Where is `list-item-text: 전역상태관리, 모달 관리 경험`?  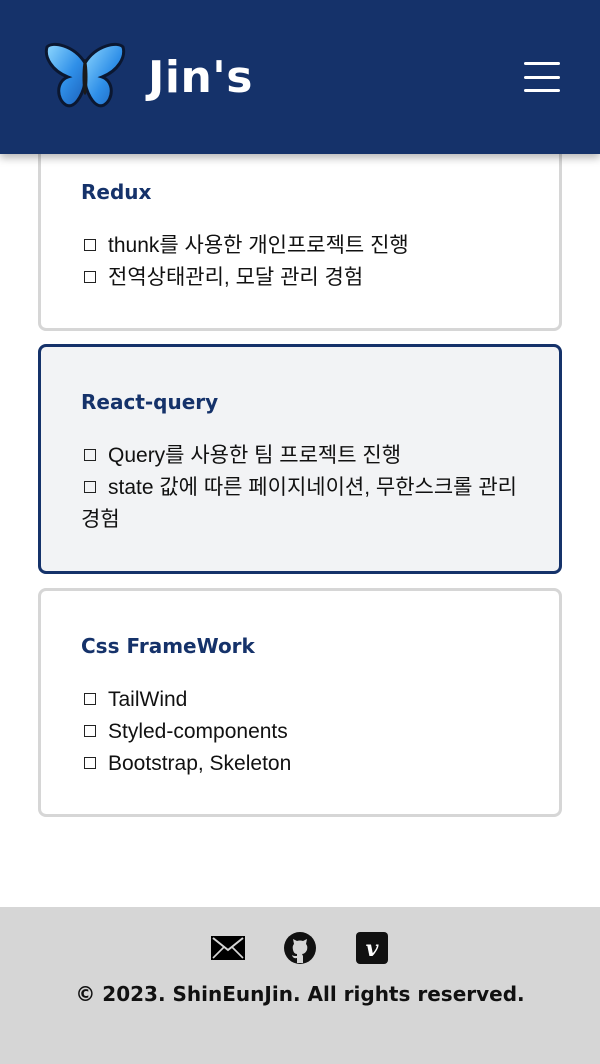 list-item-text: 전역상태관리, 모달 관리 경험 is located at coordinates (236, 277).